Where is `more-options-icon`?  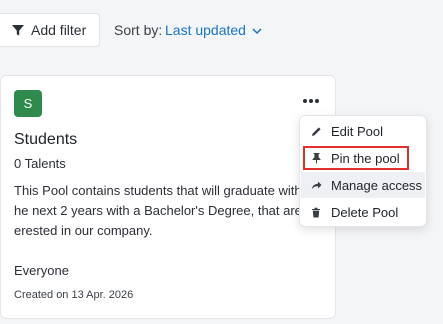
more-options-icon is located at coordinates (311, 101).